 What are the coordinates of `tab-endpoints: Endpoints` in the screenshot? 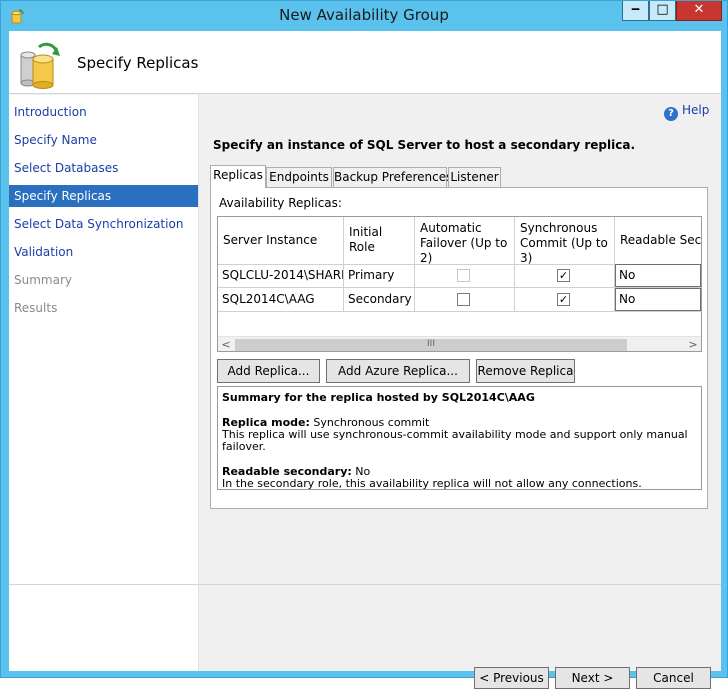 It's located at (299, 177).